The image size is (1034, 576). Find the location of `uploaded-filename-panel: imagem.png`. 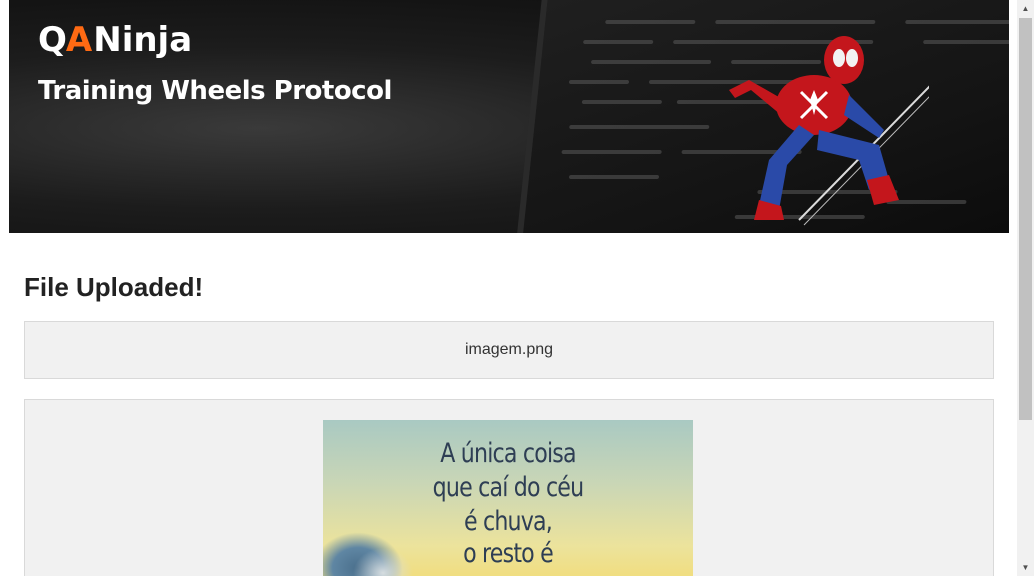

uploaded-filename-panel: imagem.png is located at coordinates (509, 350).